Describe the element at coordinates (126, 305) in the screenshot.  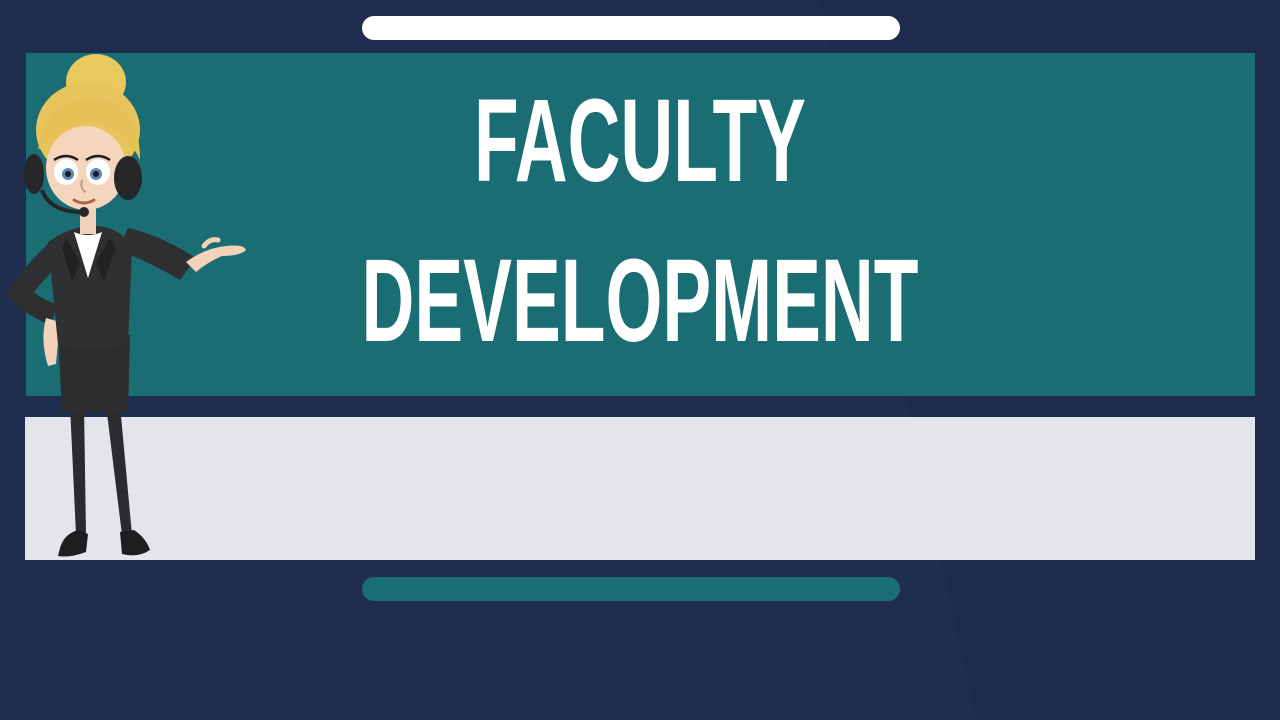
I see `presenter-illustration` at that location.